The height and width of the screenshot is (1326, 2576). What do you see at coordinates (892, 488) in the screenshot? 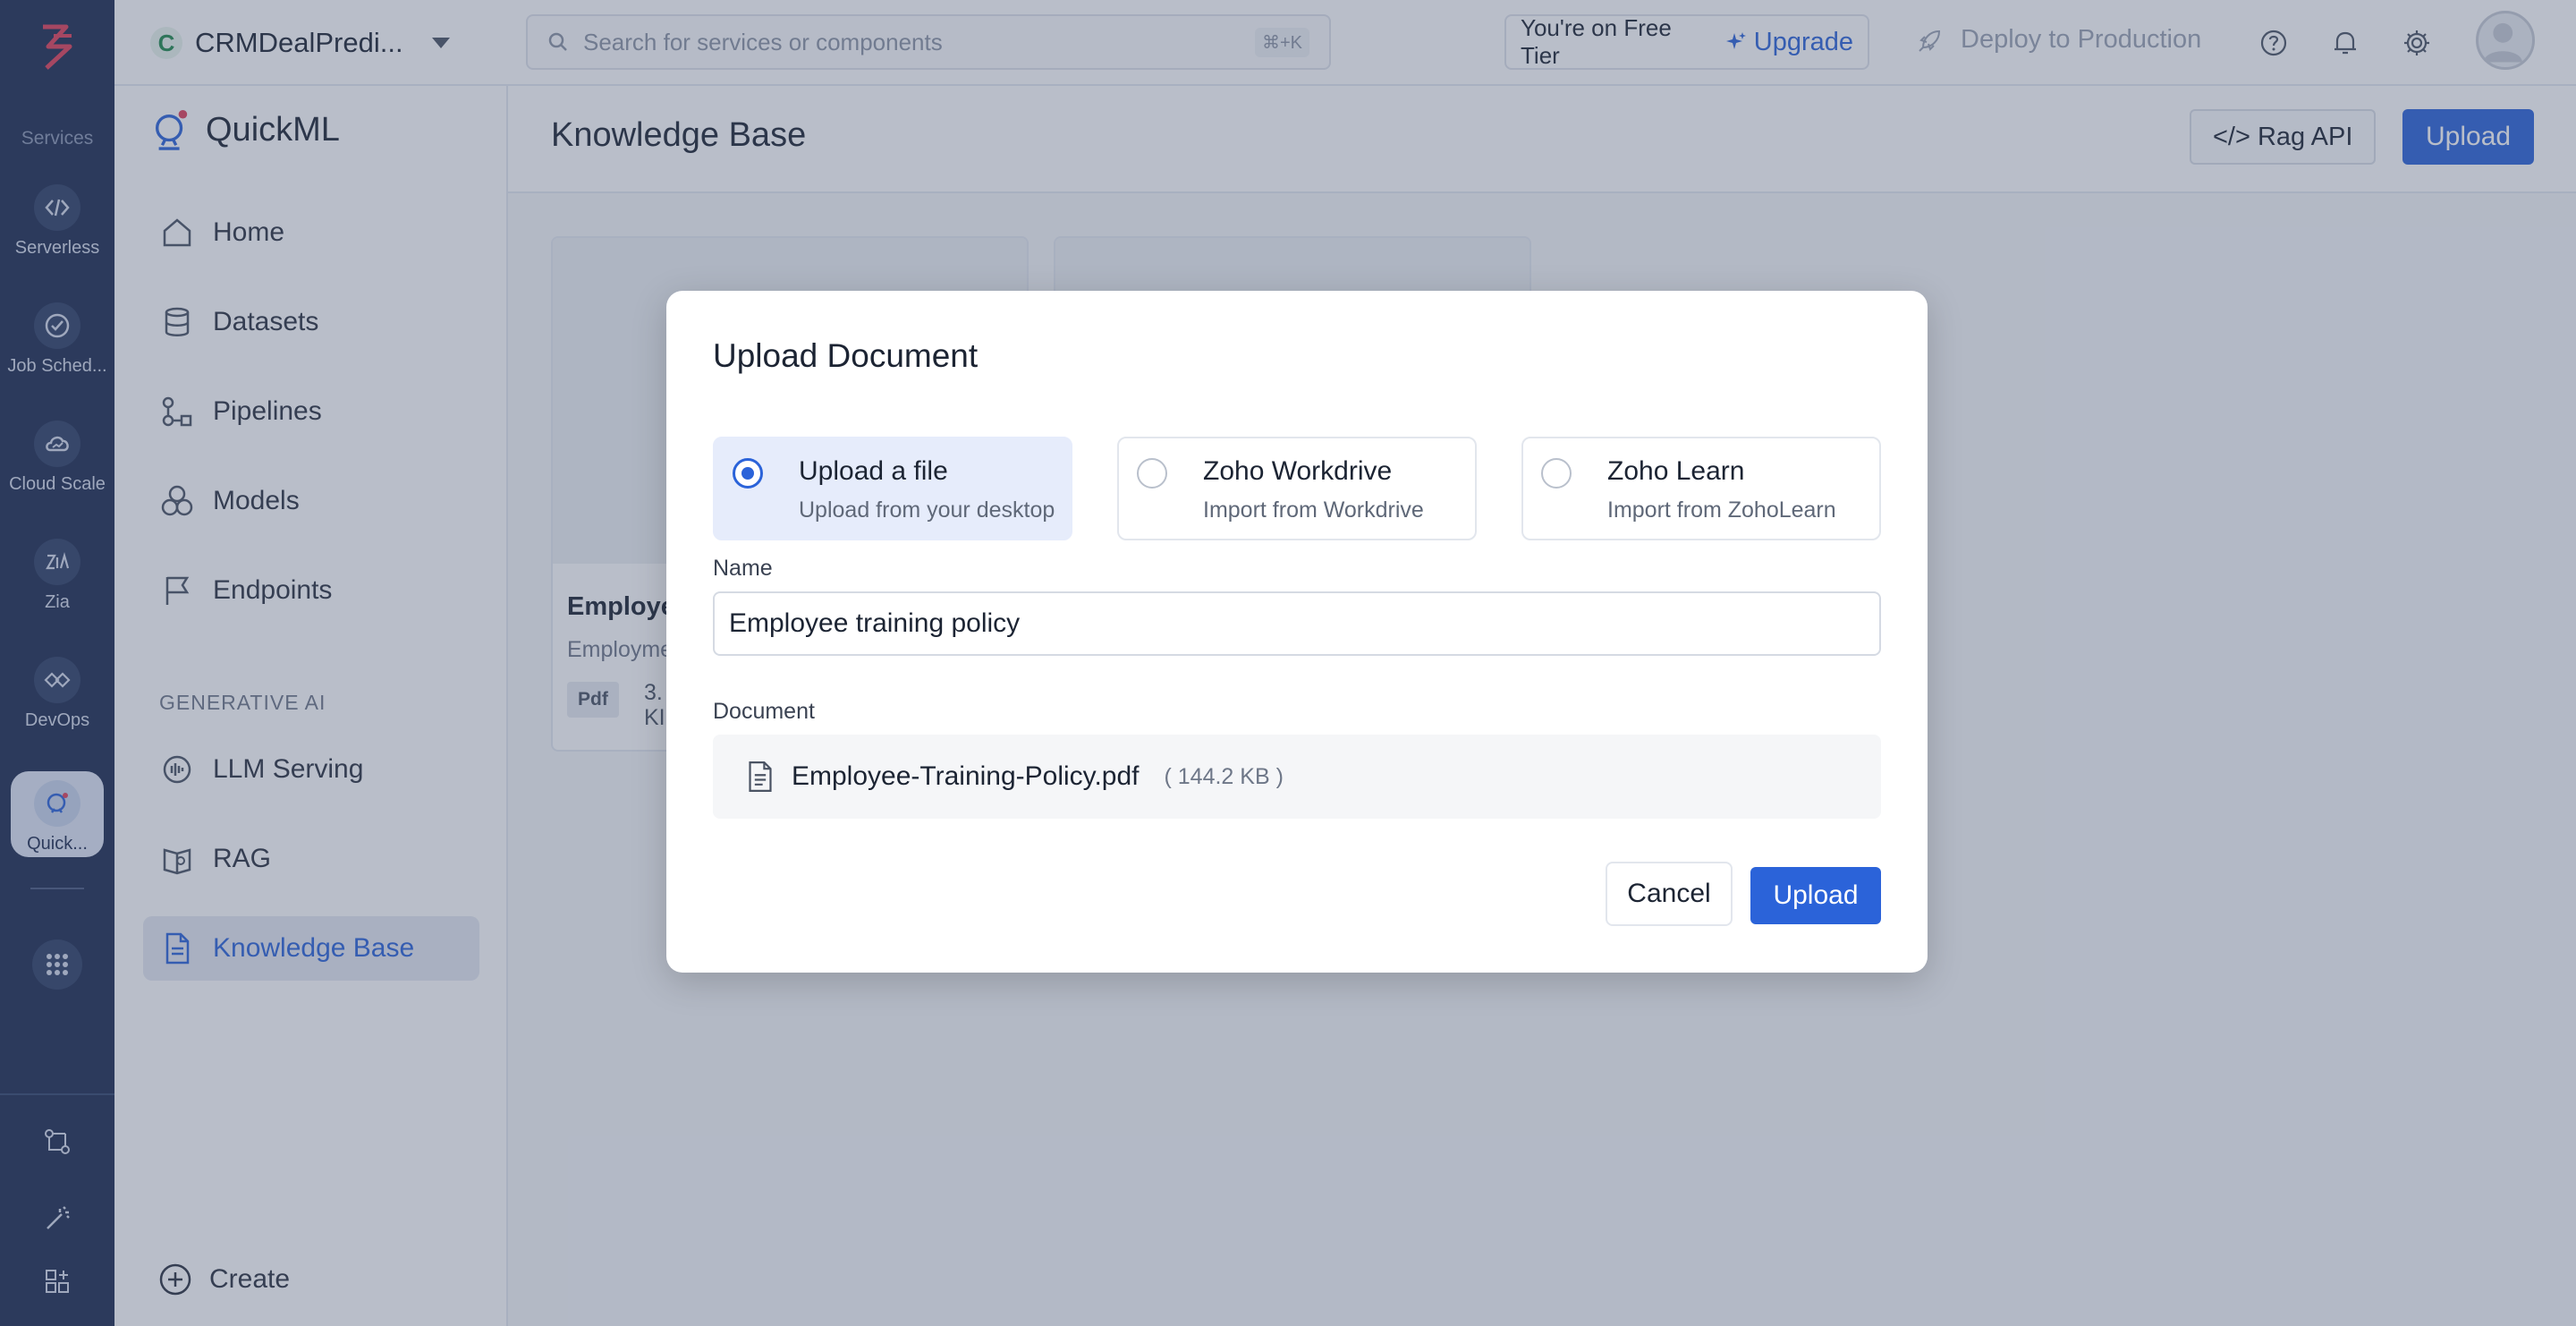
I see `option-upload-file: Upload a file Upload from your desktop` at bounding box center [892, 488].